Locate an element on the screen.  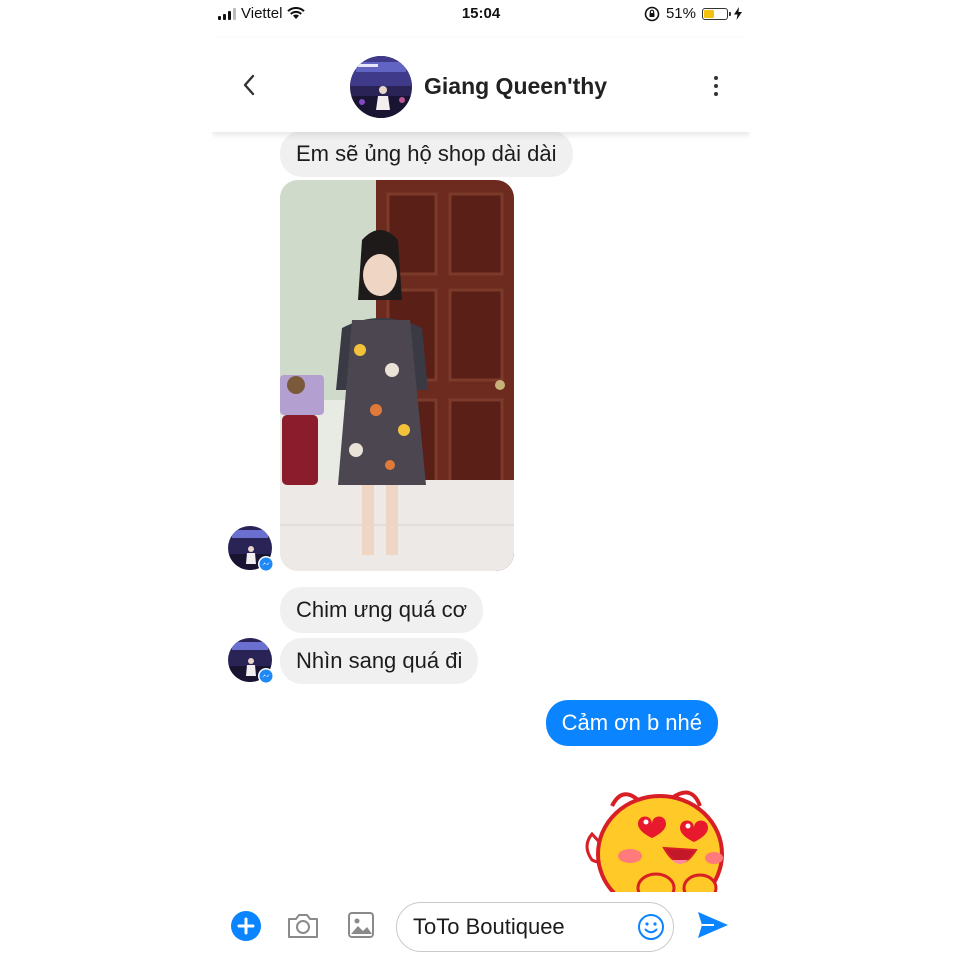
emoji-icon is located at coordinates (651, 927).